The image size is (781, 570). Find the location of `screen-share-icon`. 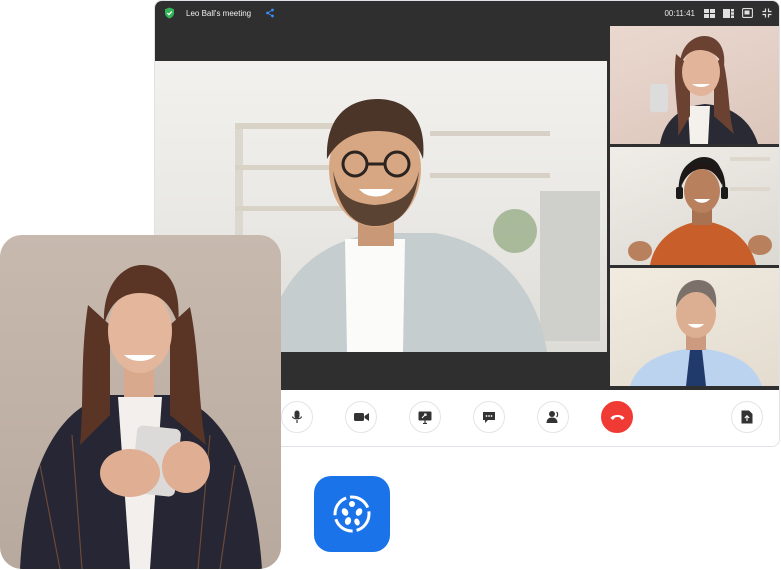

screen-share-icon is located at coordinates (425, 417).